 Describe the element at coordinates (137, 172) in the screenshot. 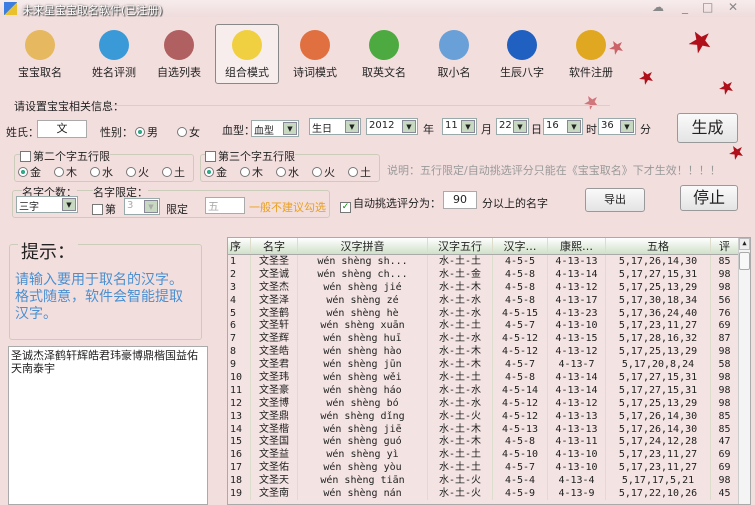

I see `el2-radio-3: 火` at that location.